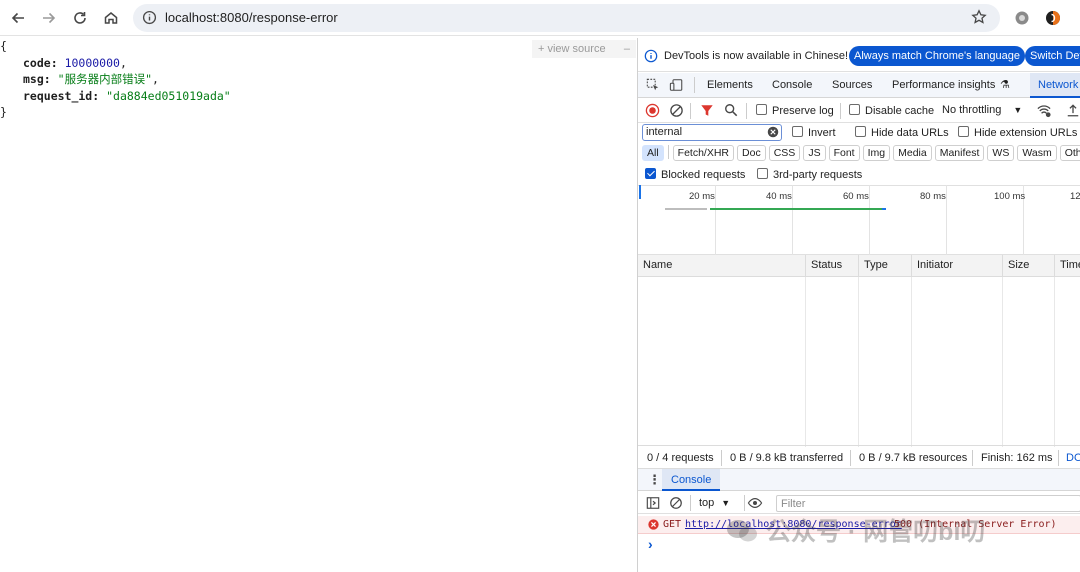  I want to click on type-filter-doc: Doc, so click(751, 153).